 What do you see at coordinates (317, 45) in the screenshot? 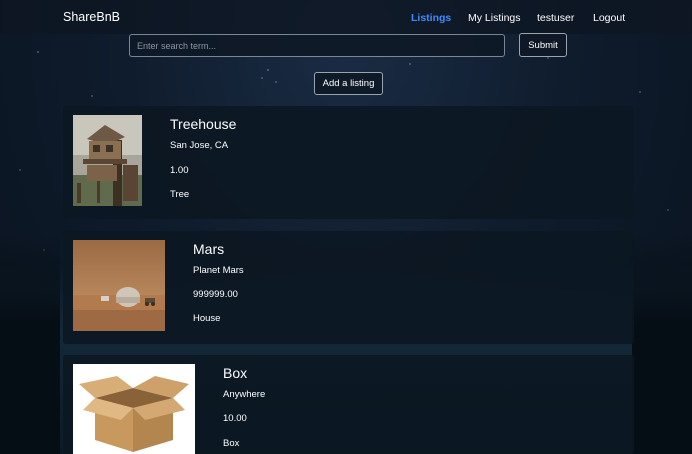
I see `search-input` at bounding box center [317, 45].